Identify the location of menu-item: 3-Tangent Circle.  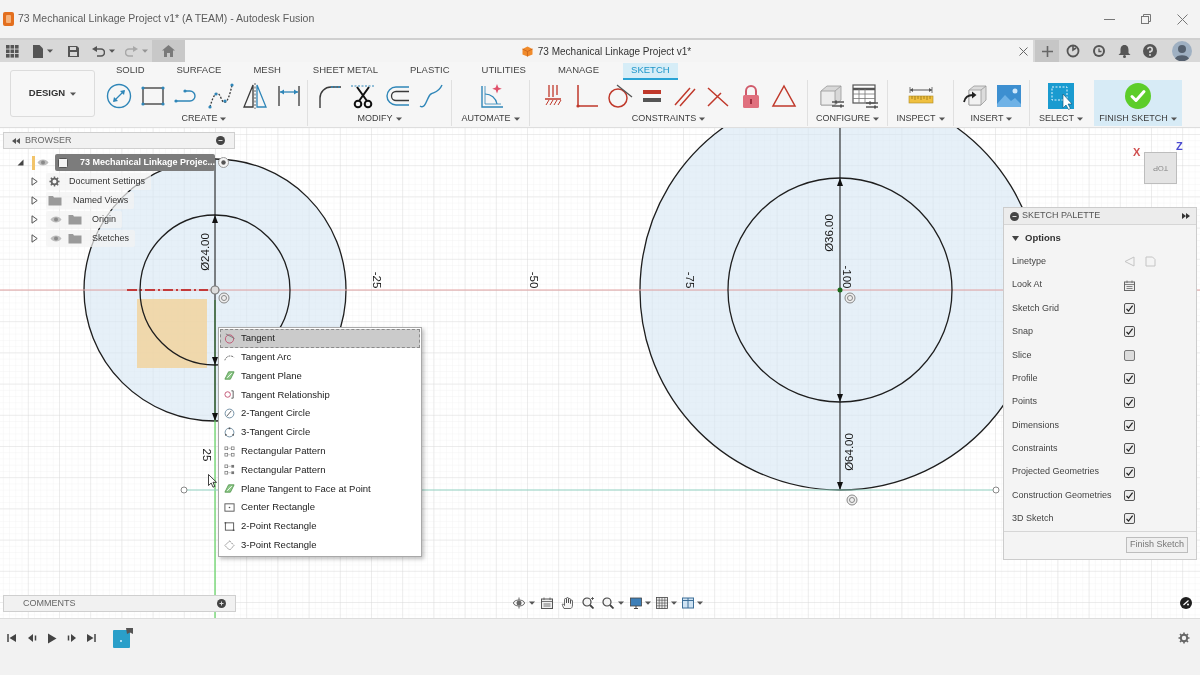
(320, 432).